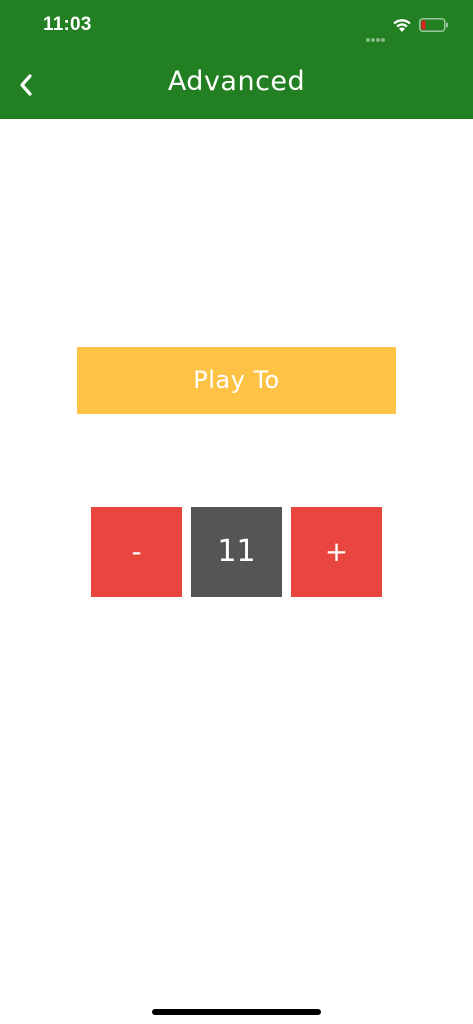  What do you see at coordinates (236, 59) in the screenshot?
I see `nav-header: 11:03 Advanced` at bounding box center [236, 59].